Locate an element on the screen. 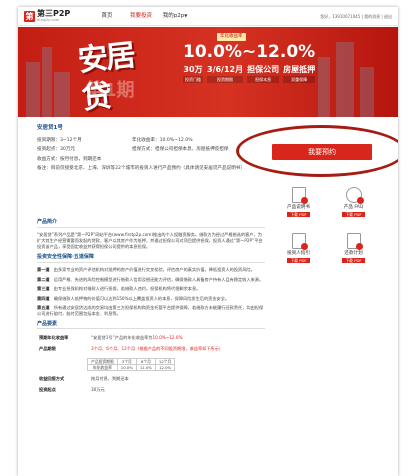 This screenshot has height=476, width=417. rate-label: 年化收益率 is located at coordinates (231, 37).